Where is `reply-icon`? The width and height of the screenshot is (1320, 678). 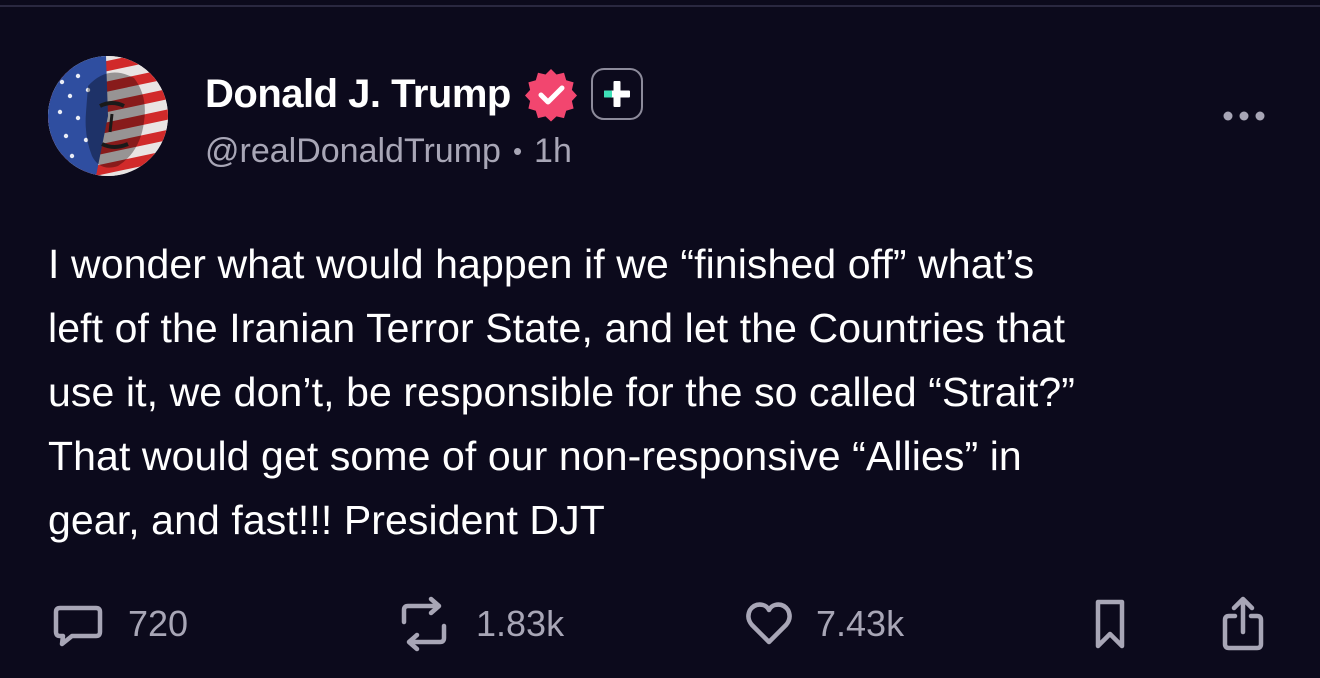
reply-icon is located at coordinates (78, 626).